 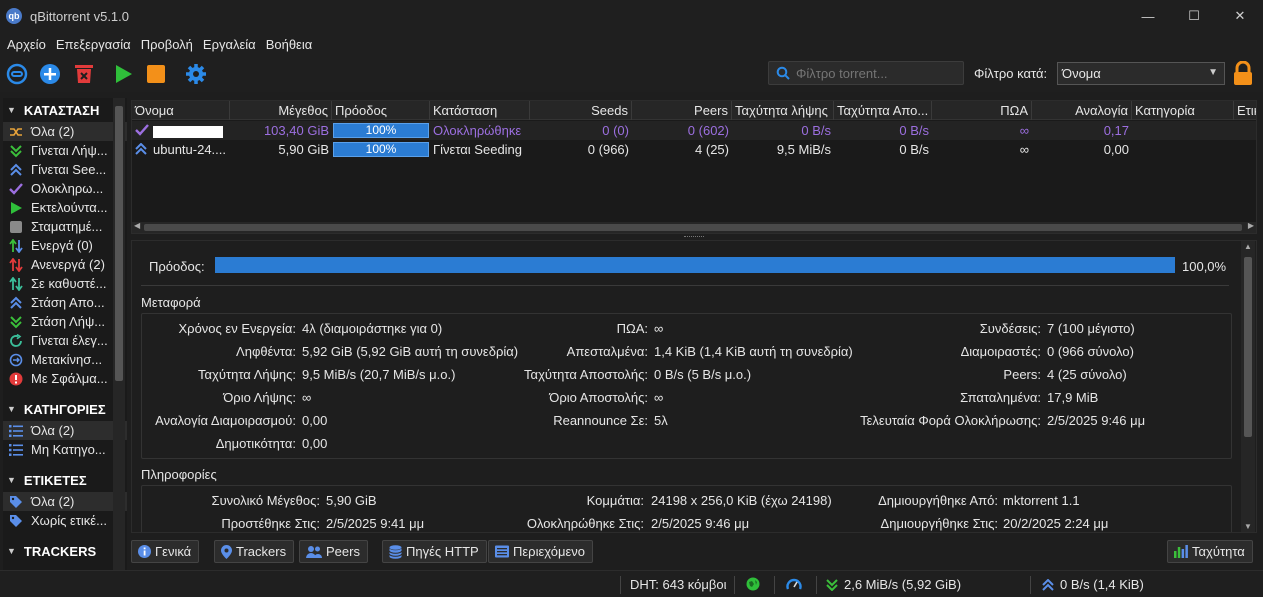 I want to click on global-download-speed: 2,6 MiB/s (5,92 GiB), so click(x=893, y=584).